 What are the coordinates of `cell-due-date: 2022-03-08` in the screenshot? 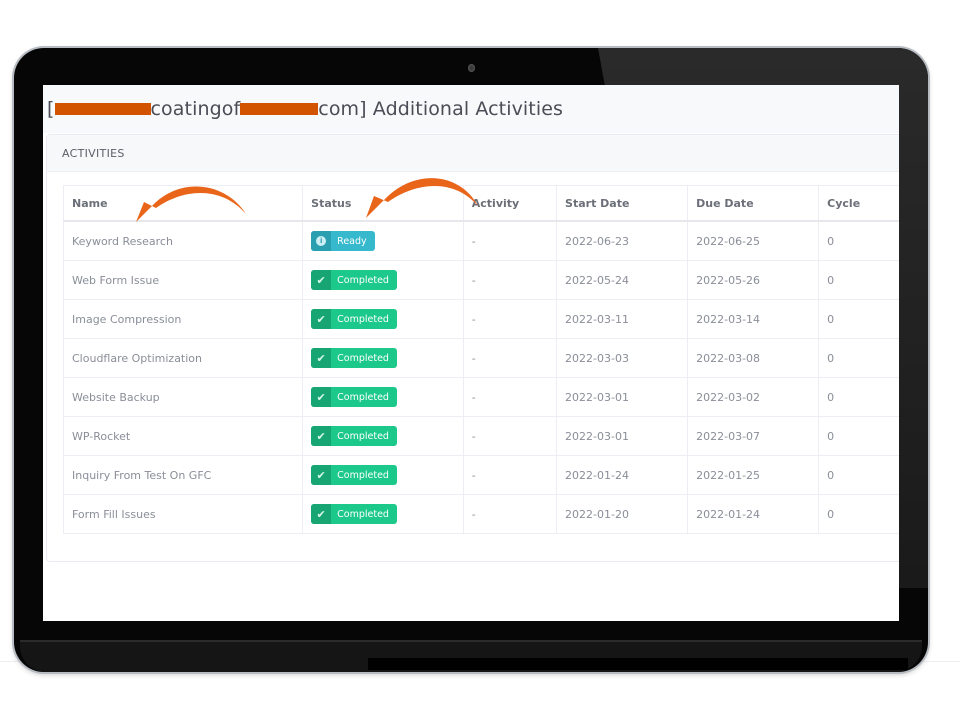 It's located at (753, 358).